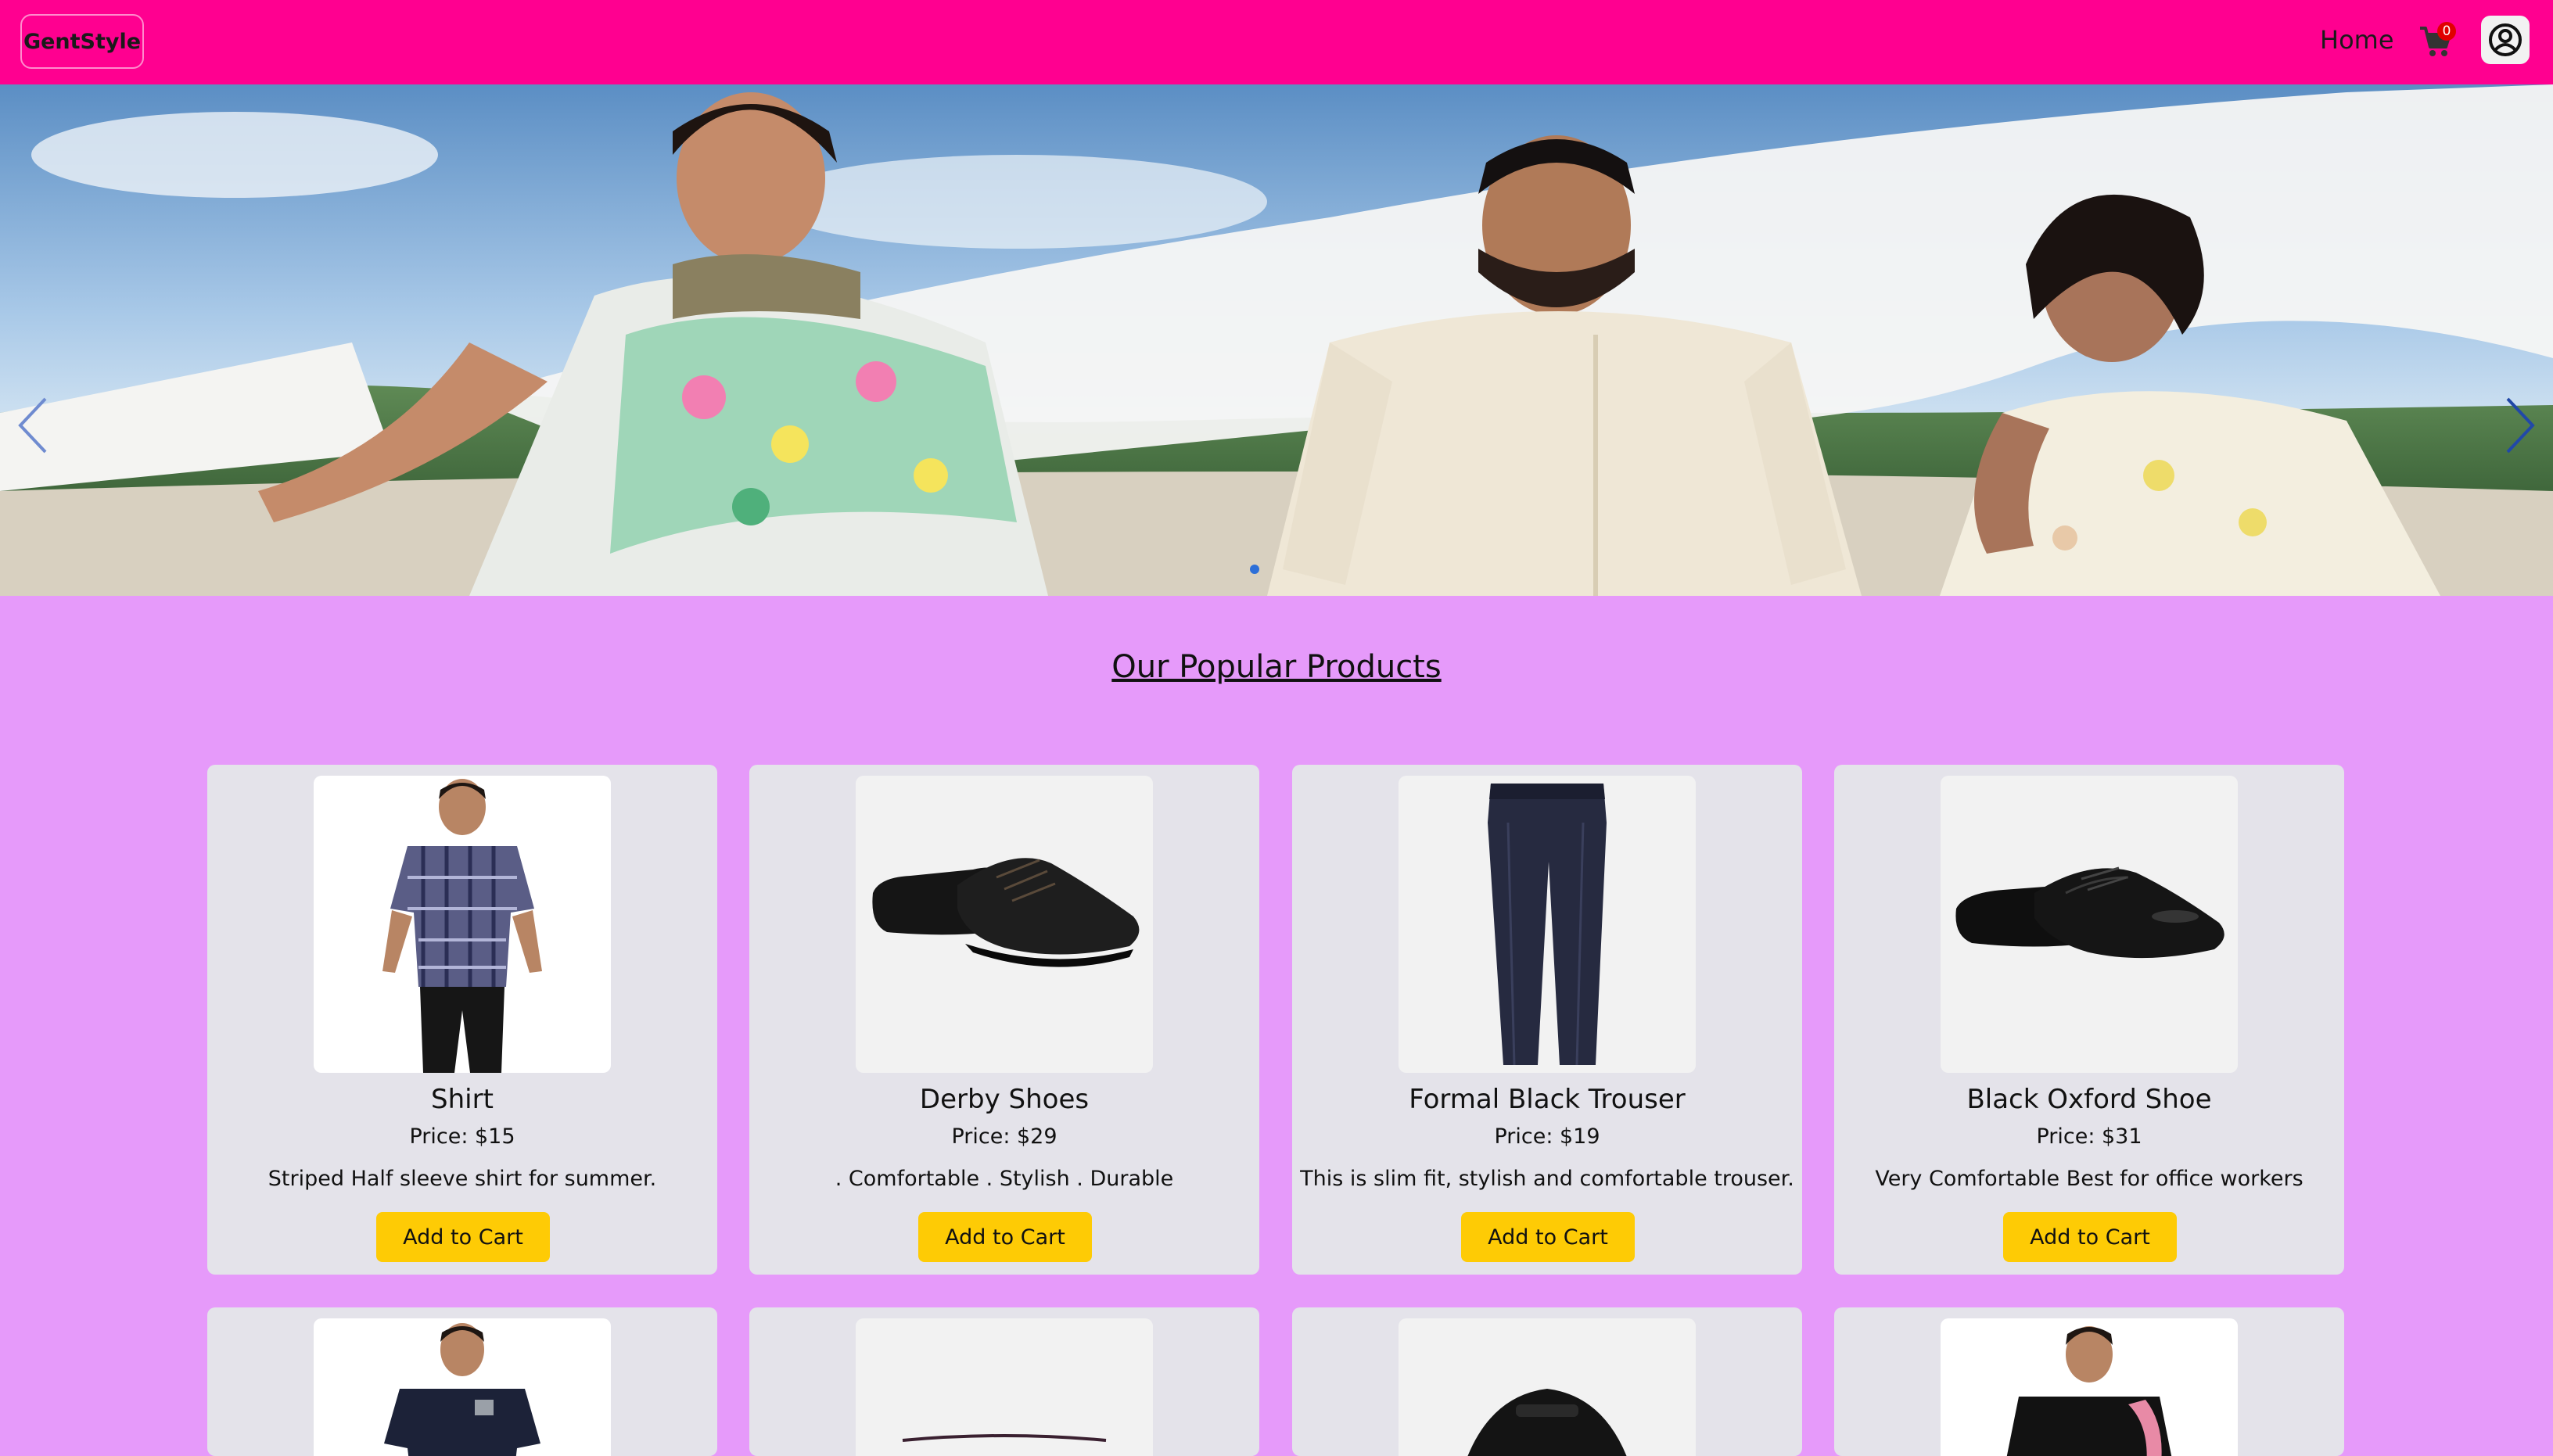 This screenshot has height=1456, width=2553. I want to click on nav-link-home: Home, so click(2357, 40).